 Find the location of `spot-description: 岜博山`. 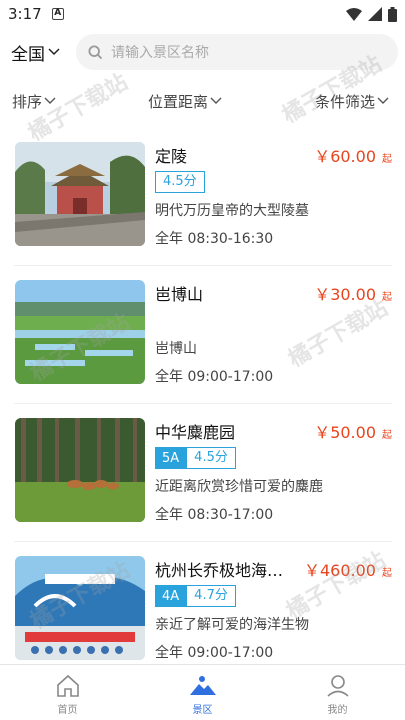

spot-description: 岜博山 is located at coordinates (176, 349).